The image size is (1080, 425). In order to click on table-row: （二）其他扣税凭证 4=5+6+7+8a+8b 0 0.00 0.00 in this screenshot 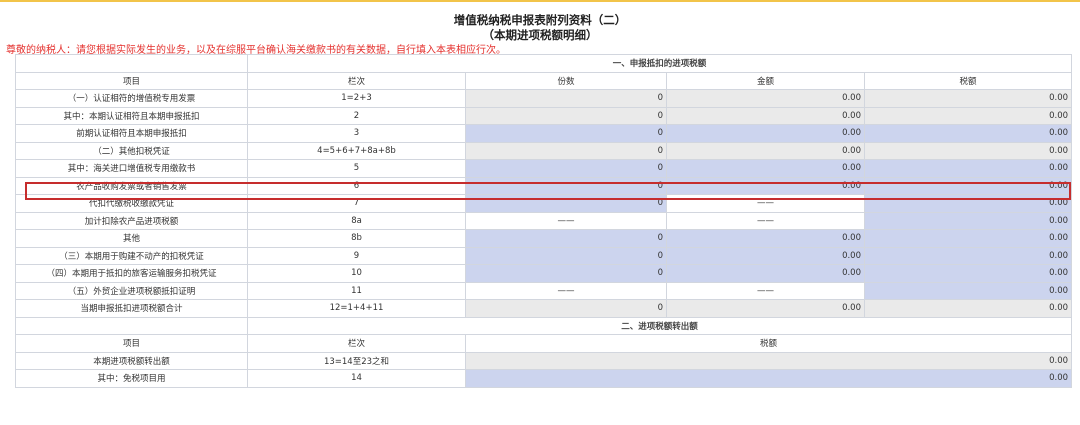, I will do `click(544, 150)`.